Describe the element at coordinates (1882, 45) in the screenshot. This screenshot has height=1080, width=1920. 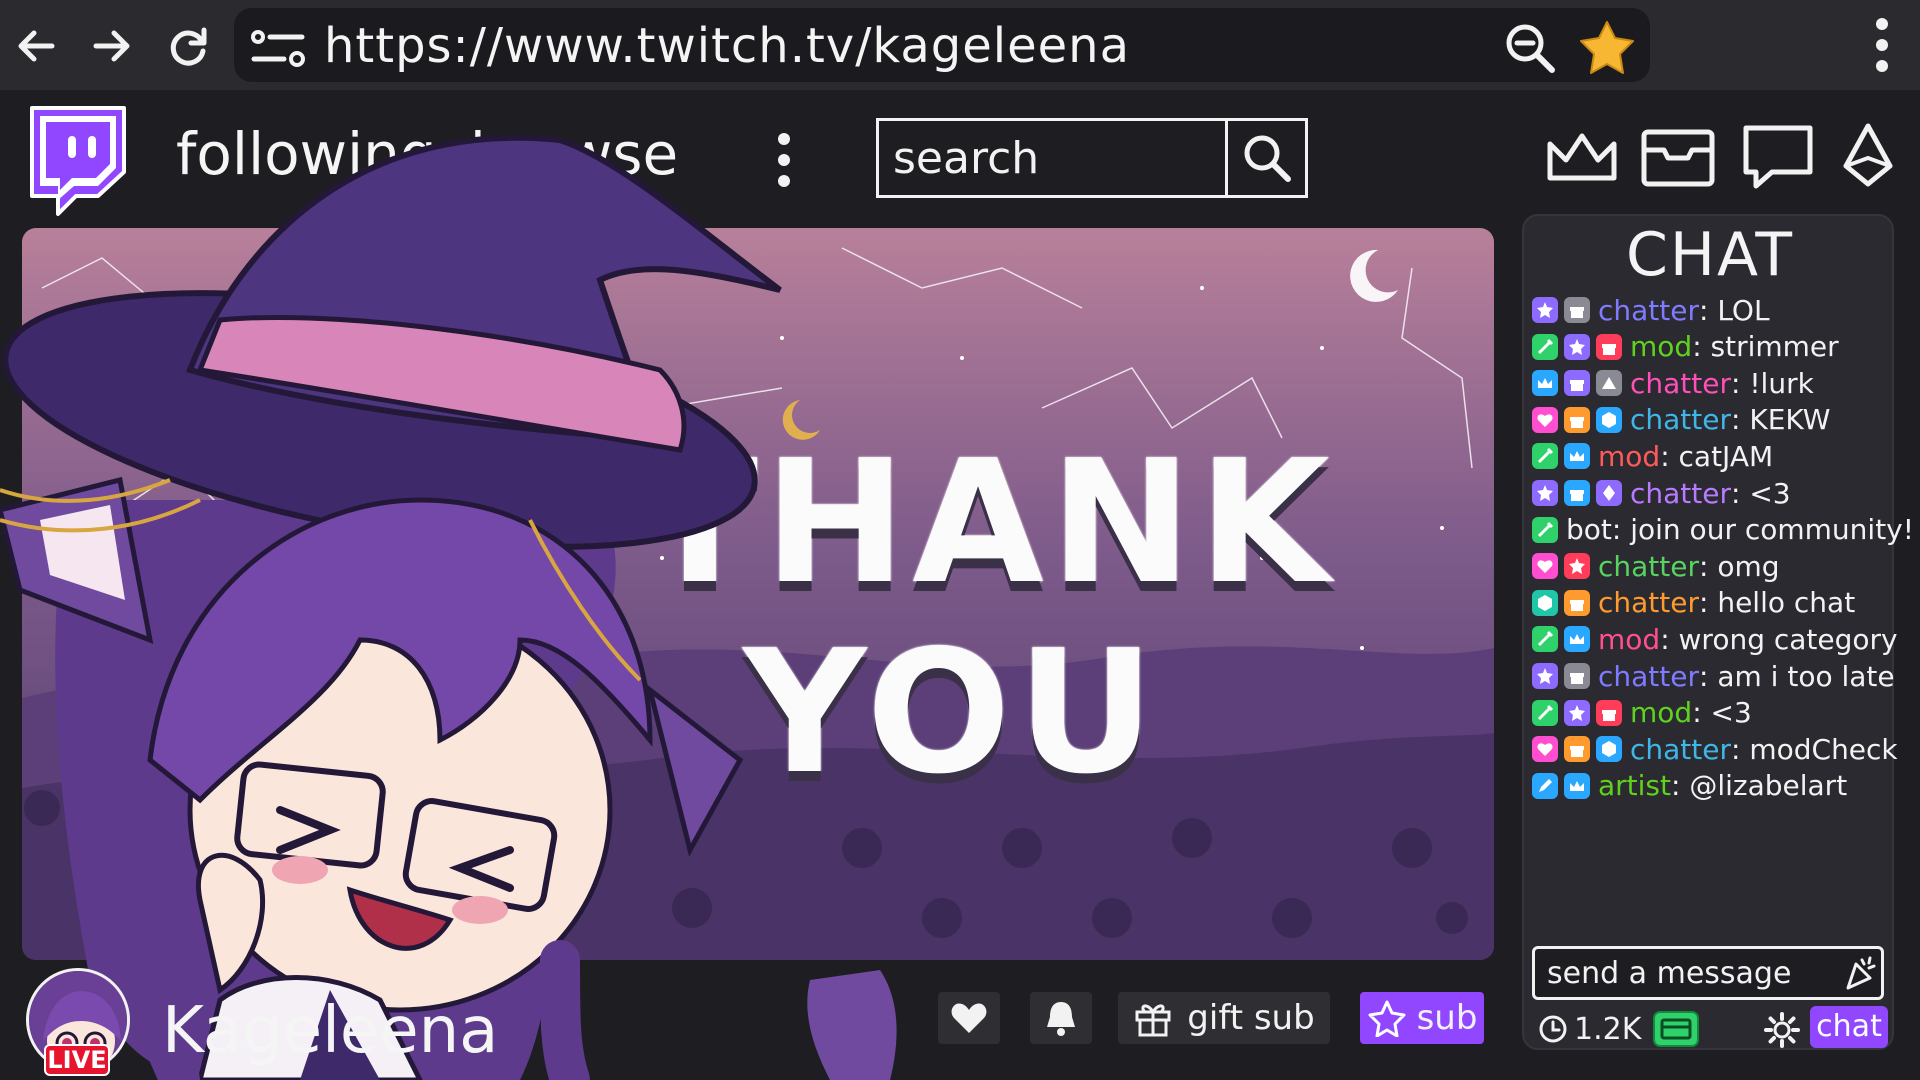
I see `kebab-menu-icon` at that location.